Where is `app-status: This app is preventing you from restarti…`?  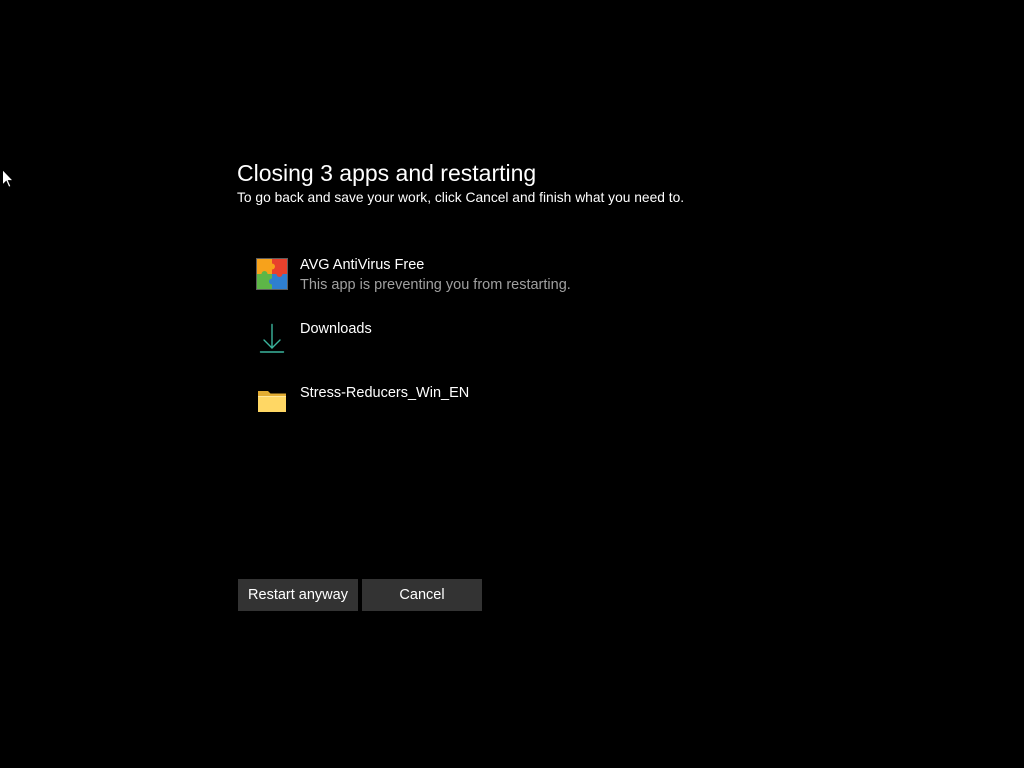 app-status: This app is preventing you from restarti… is located at coordinates (435, 285).